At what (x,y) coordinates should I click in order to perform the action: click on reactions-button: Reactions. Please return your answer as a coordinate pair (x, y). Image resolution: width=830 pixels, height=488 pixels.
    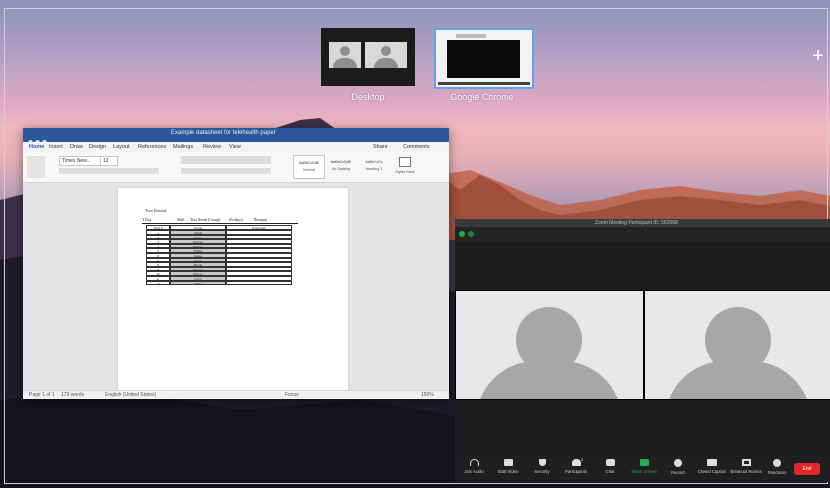
    Looking at the image, I should click on (777, 469).